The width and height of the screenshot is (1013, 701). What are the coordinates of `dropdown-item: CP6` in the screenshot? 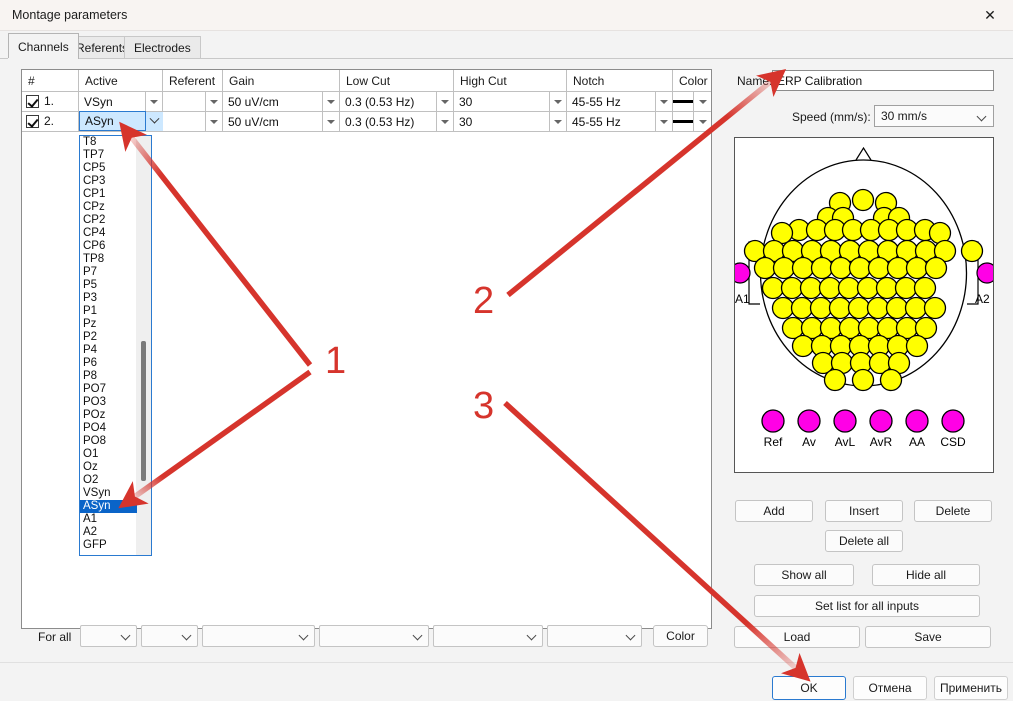 It's located at (108, 246).